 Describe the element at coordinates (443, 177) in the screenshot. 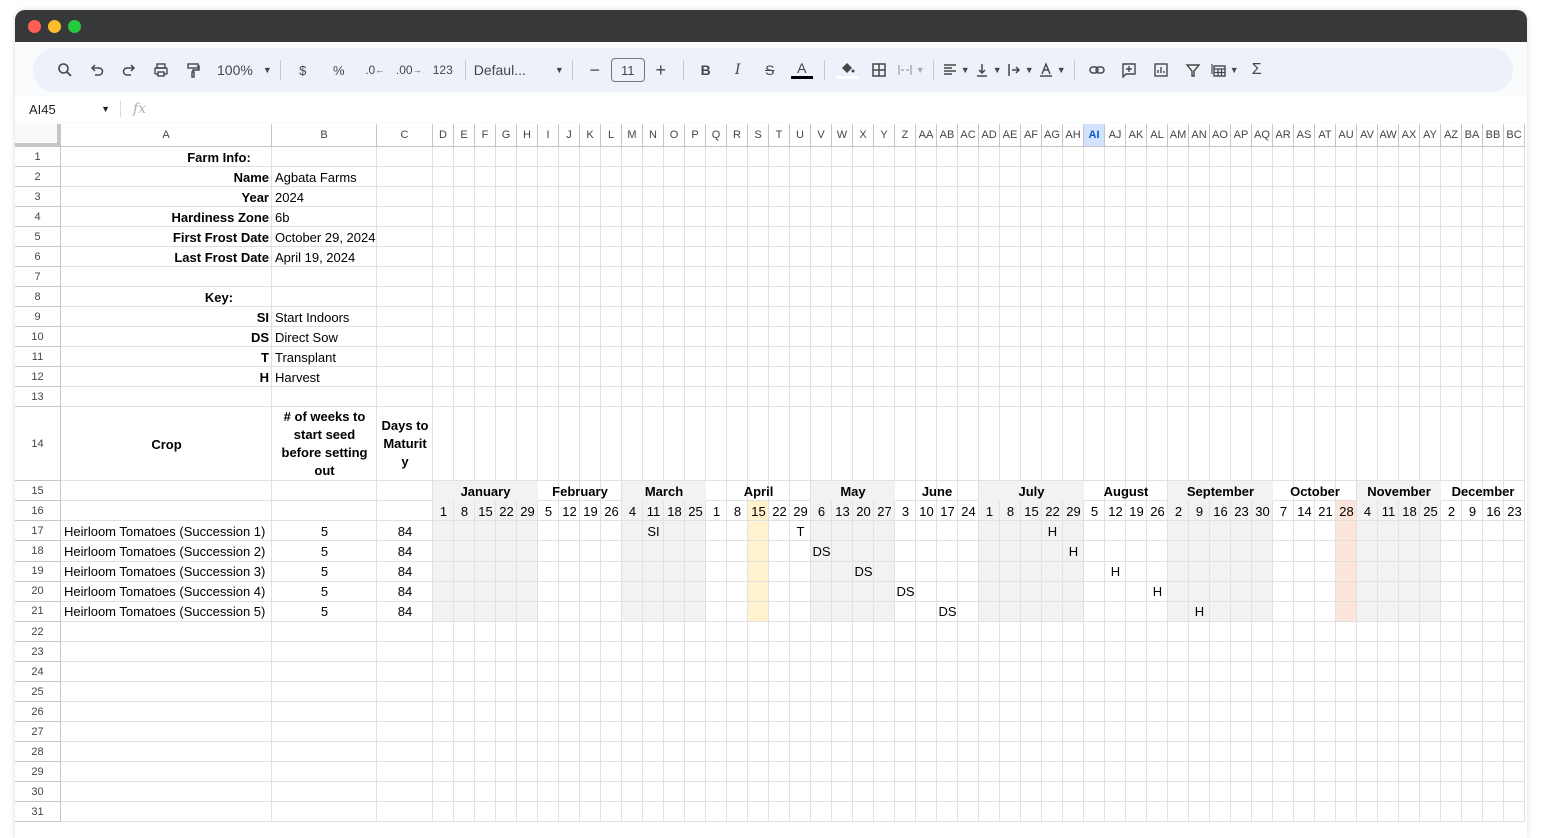

I see `cell-d2` at that location.